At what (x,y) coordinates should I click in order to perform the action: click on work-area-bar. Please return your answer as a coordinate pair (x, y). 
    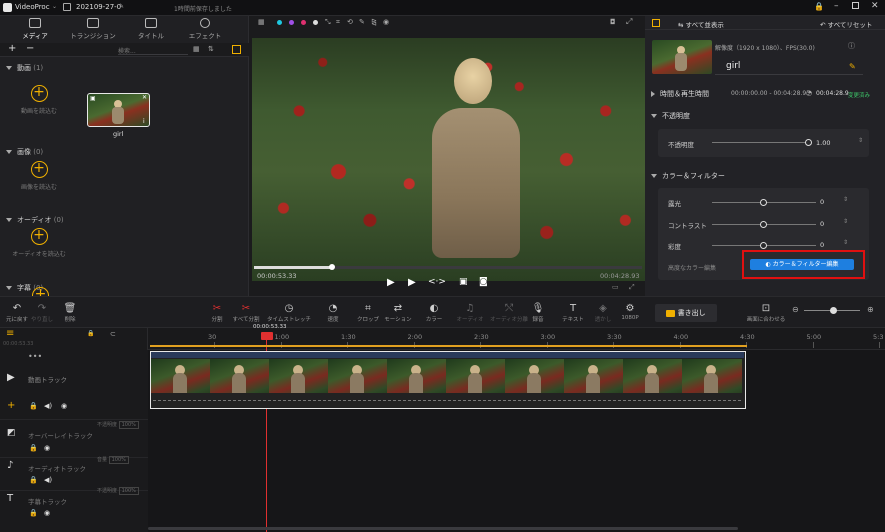
    Looking at the image, I should click on (448, 346).